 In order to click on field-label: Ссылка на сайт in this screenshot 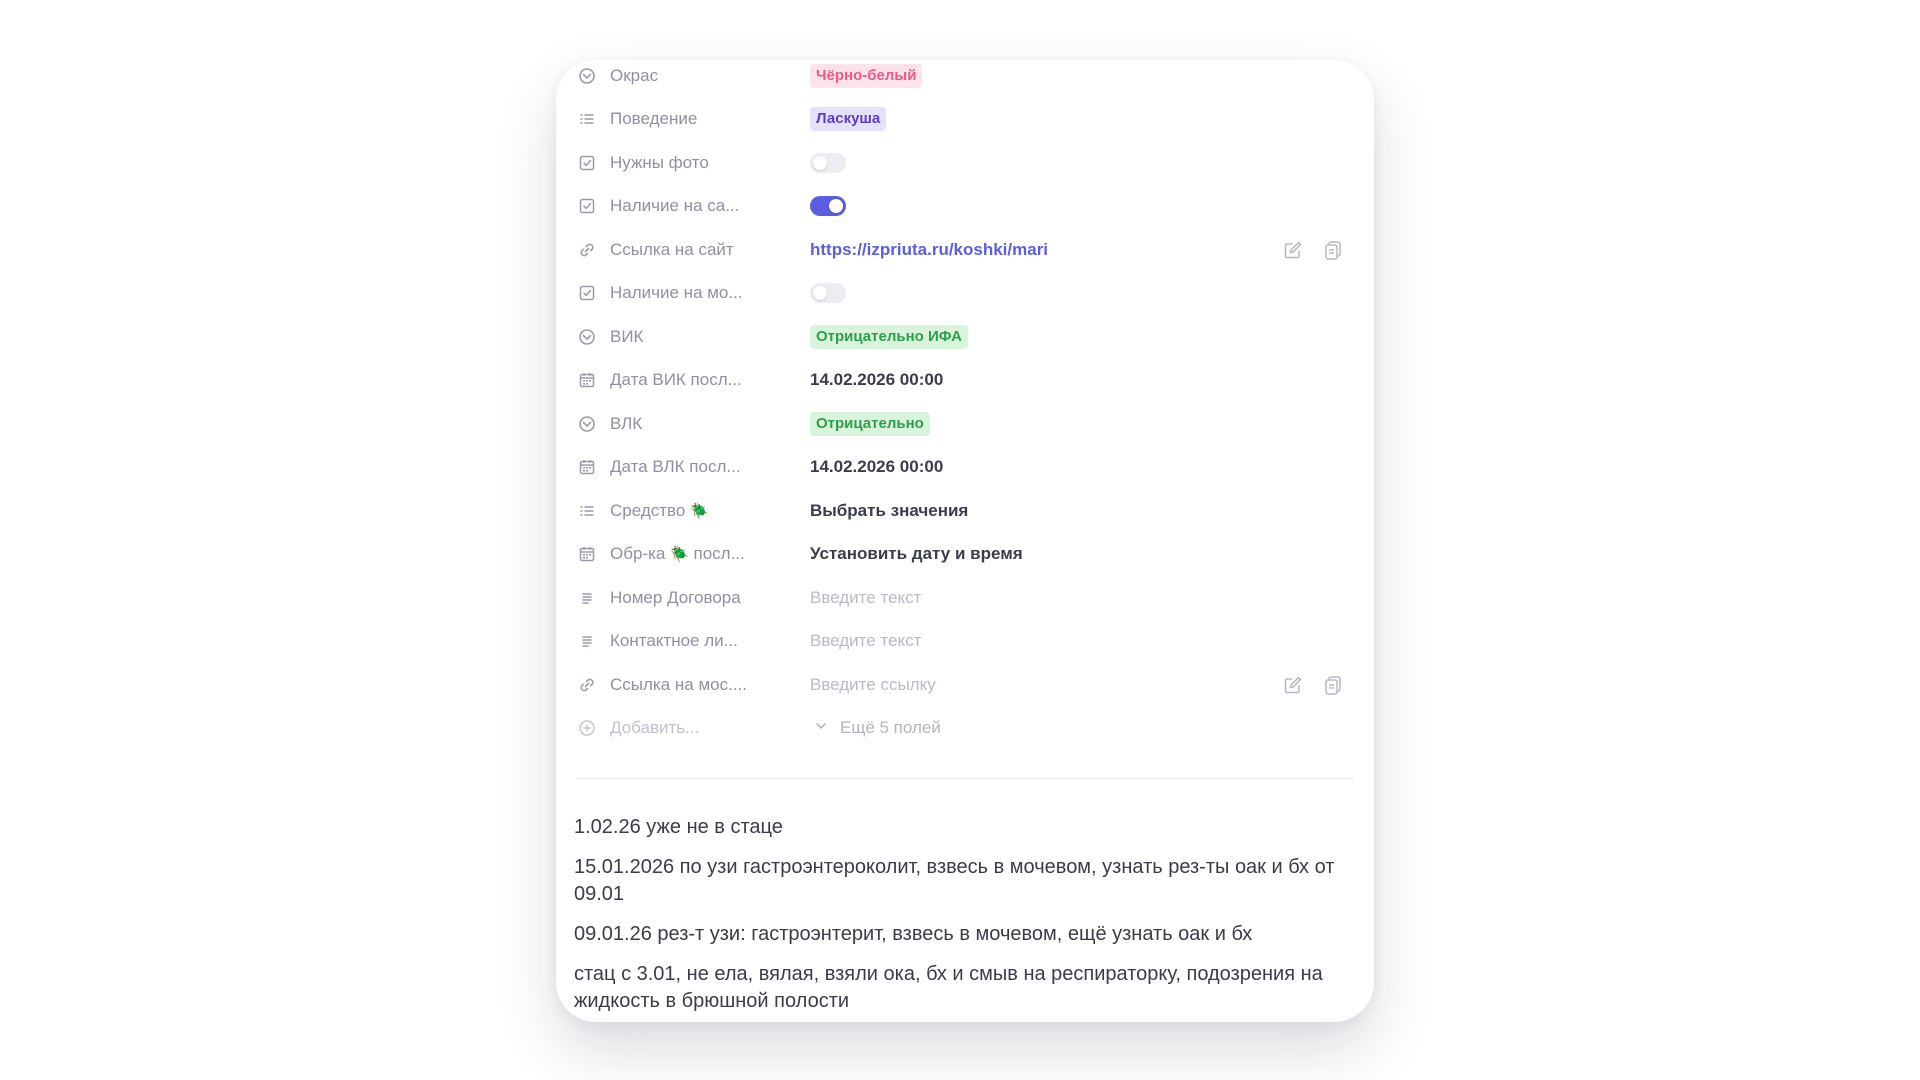, I will do `click(672, 249)`.